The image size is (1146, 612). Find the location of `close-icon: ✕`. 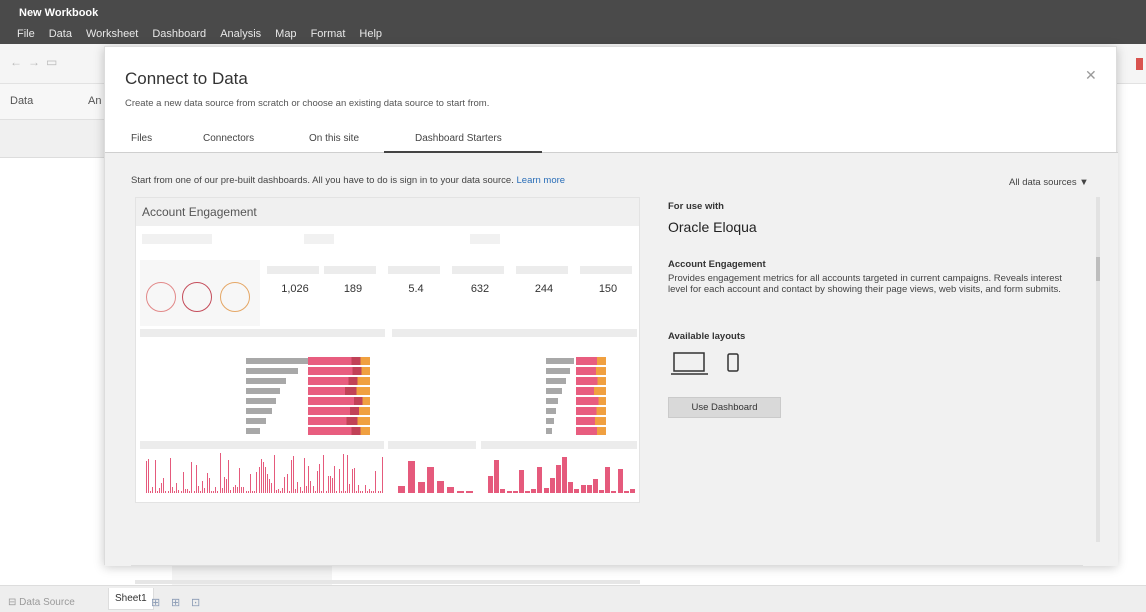

close-icon: ✕ is located at coordinates (1091, 75).